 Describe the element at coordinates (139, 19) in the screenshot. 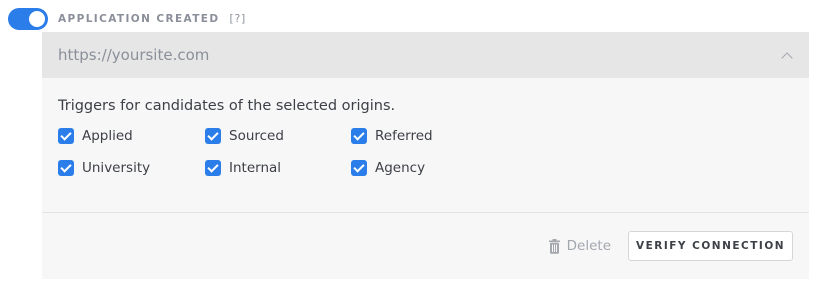

I see `webhook-title: APPLICATION CREATED` at that location.